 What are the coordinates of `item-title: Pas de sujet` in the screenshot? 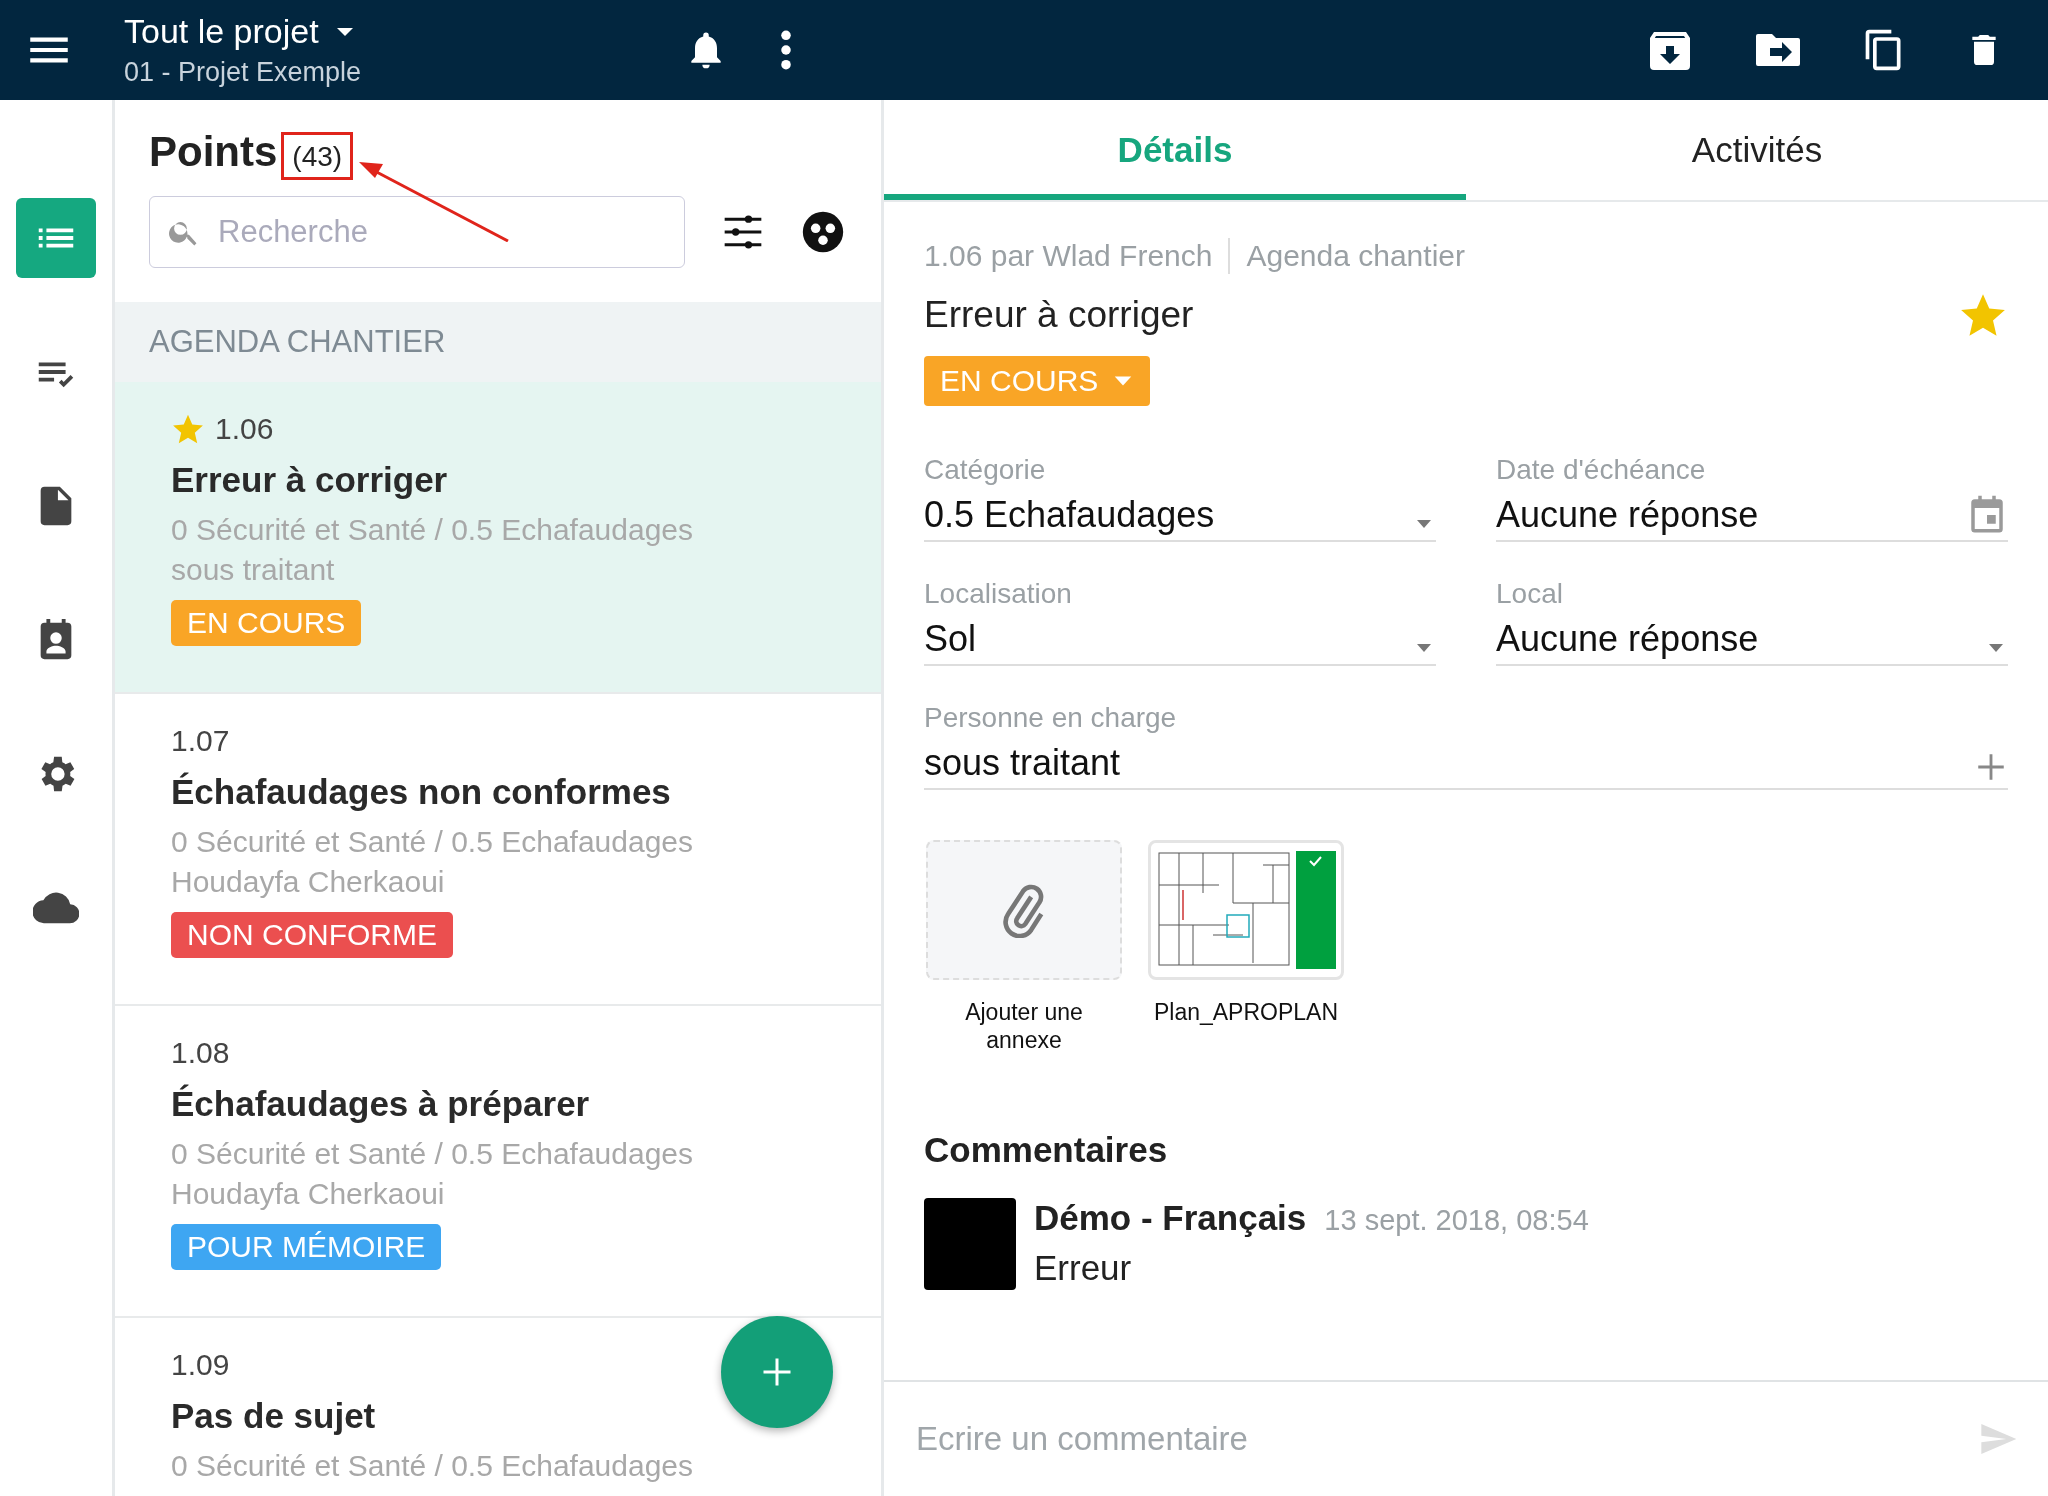 It's located at (274, 1416).